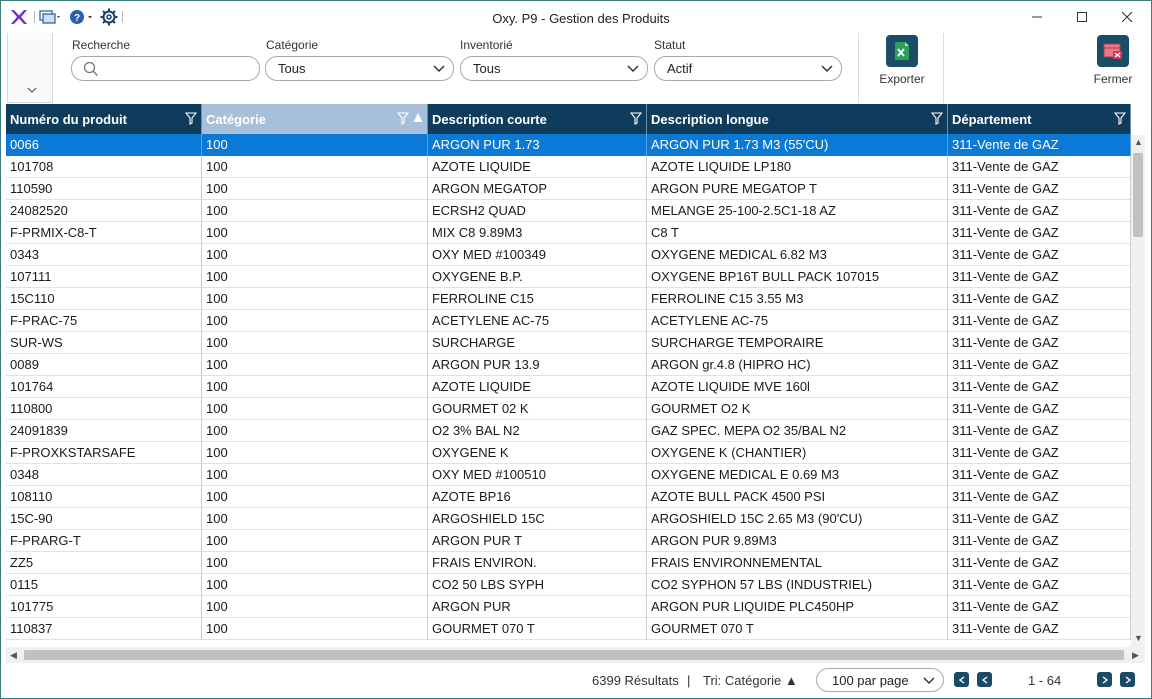  Describe the element at coordinates (1037, 17) in the screenshot. I see `minimize-button` at that location.